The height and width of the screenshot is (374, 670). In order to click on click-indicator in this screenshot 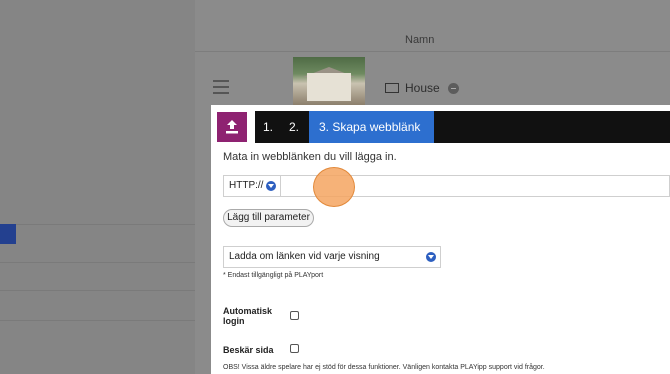, I will do `click(334, 187)`.